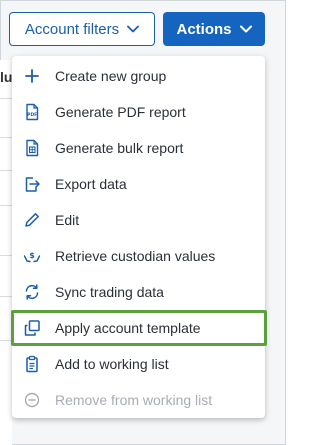 This screenshot has width=320, height=445. I want to click on menu-item-label: Retrieve custodian values, so click(135, 256).